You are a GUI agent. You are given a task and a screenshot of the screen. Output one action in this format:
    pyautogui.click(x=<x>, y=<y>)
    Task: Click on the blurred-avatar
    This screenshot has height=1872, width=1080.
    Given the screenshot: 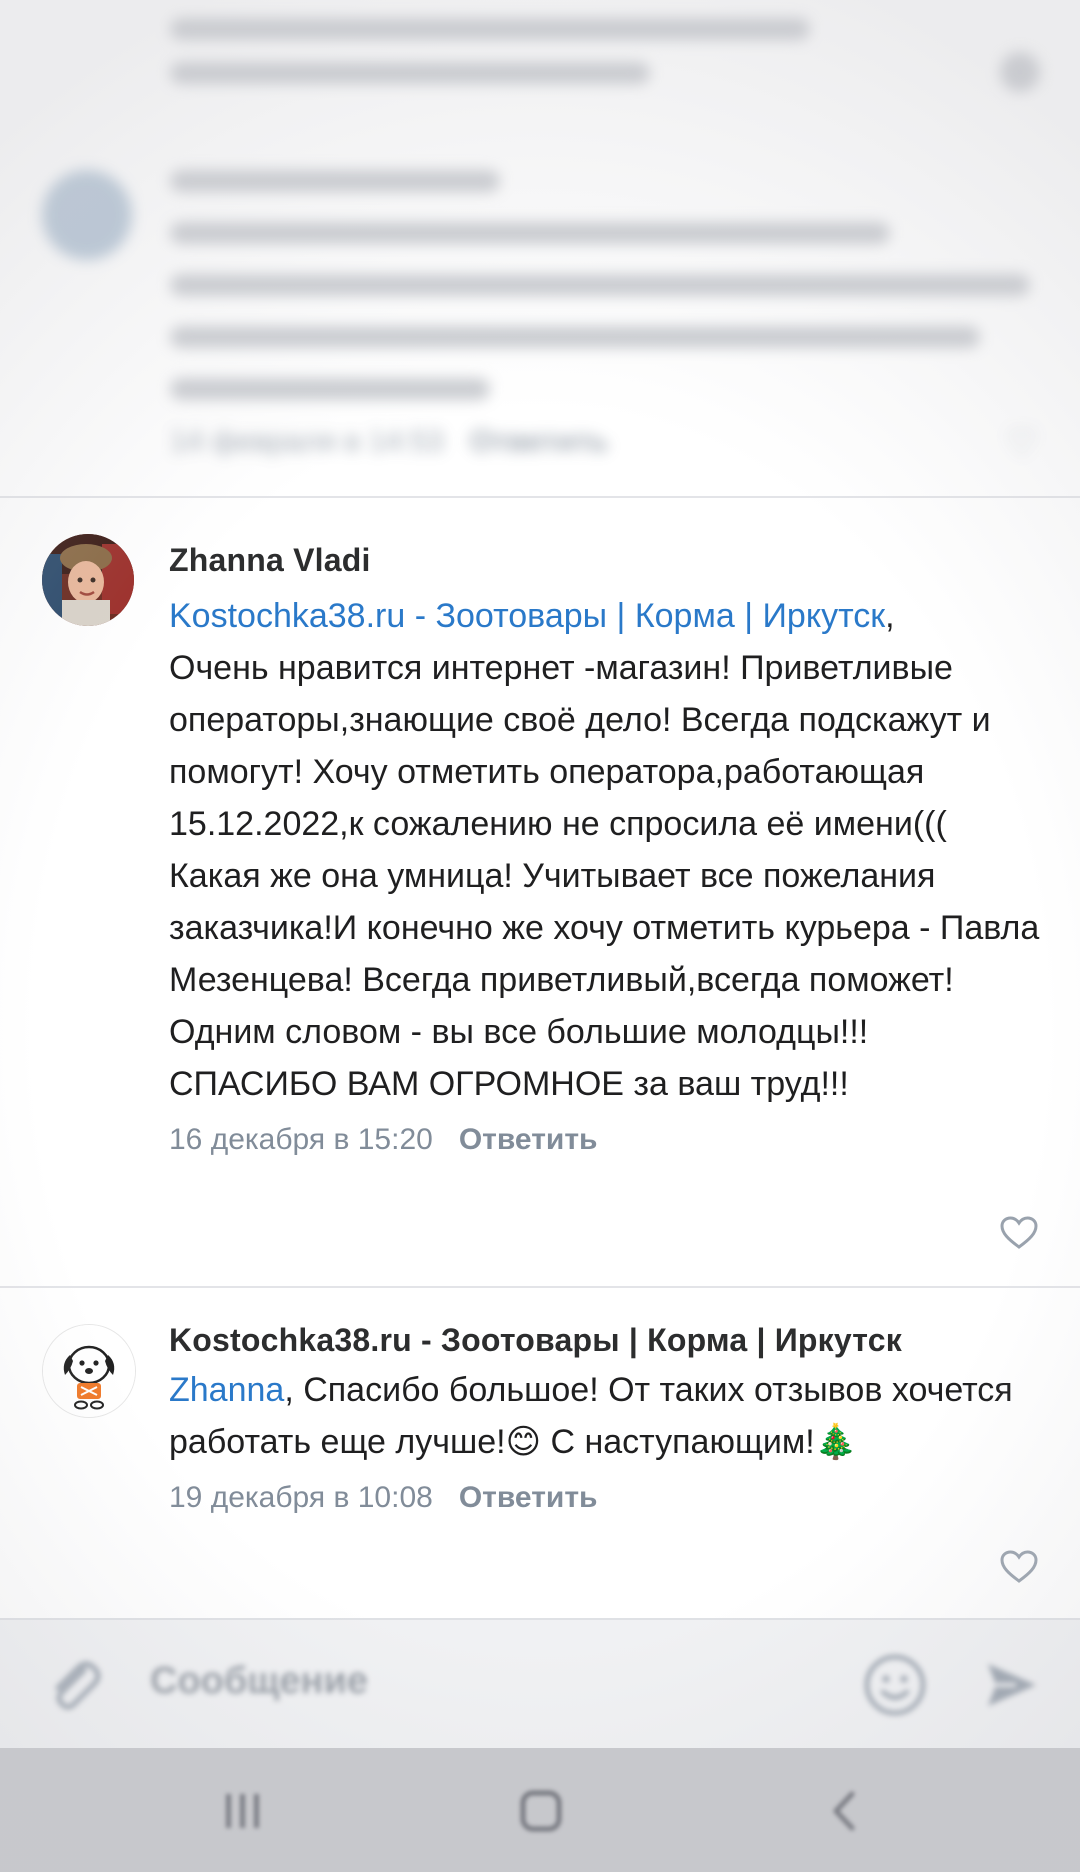 What is the action you would take?
    pyautogui.click(x=87, y=215)
    